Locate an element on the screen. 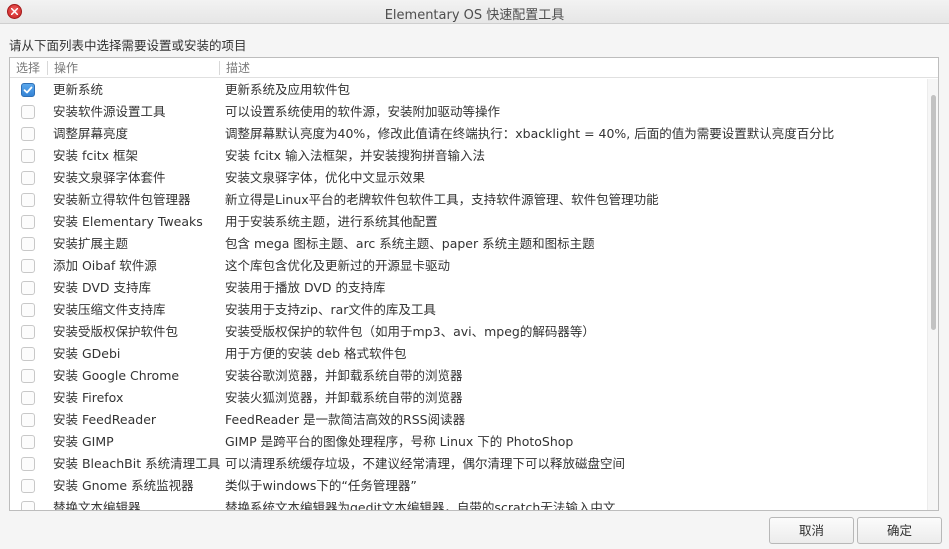  cancel-button: 取消 is located at coordinates (811, 530).